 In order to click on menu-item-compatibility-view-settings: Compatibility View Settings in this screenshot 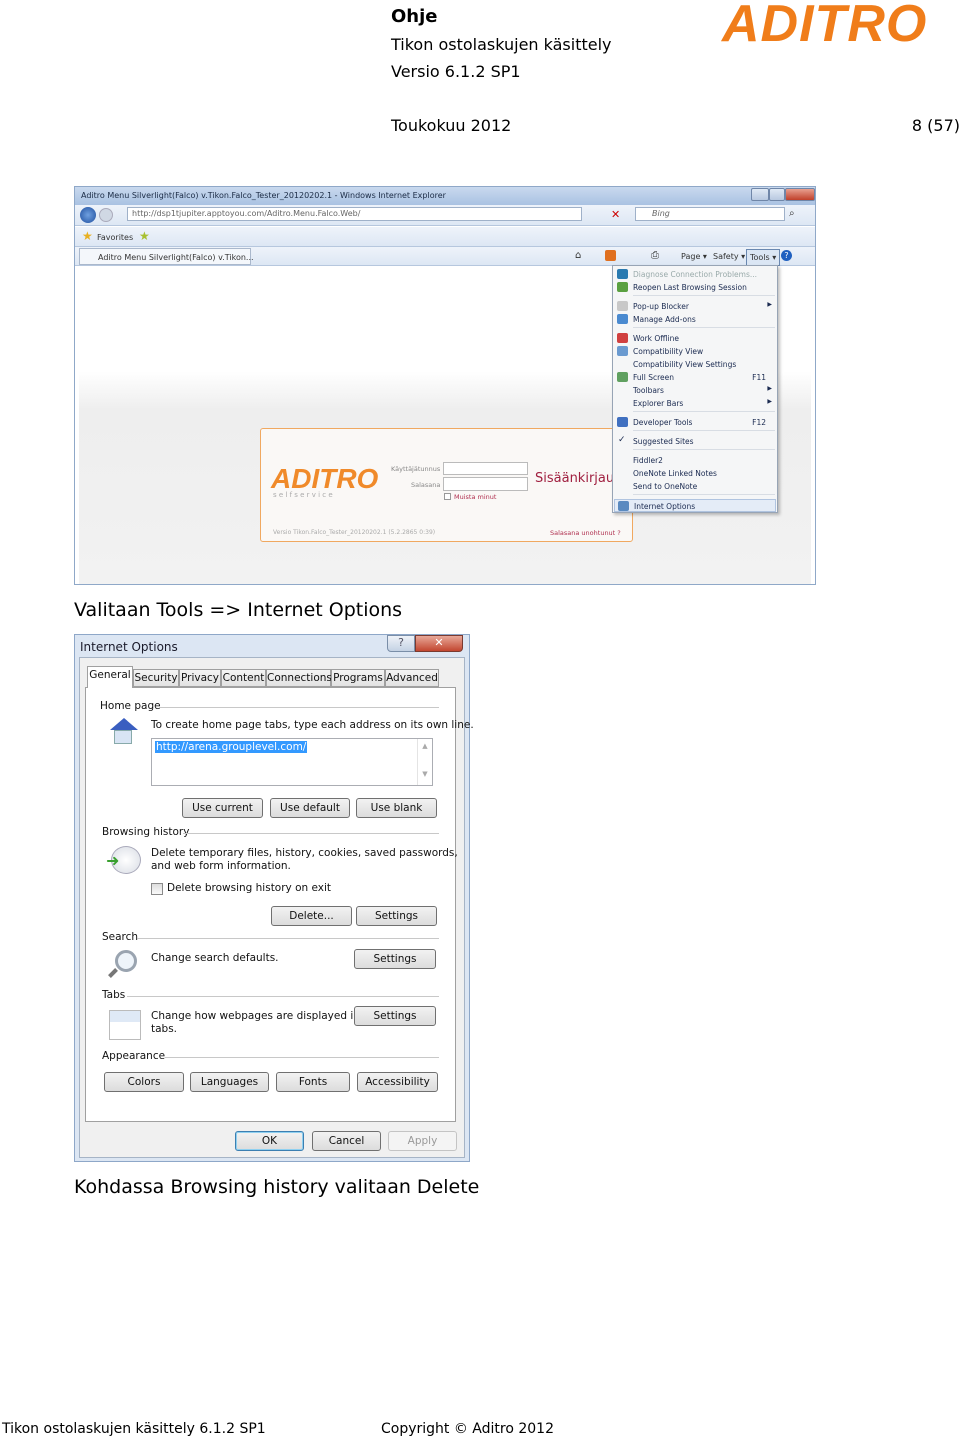, I will do `click(695, 364)`.